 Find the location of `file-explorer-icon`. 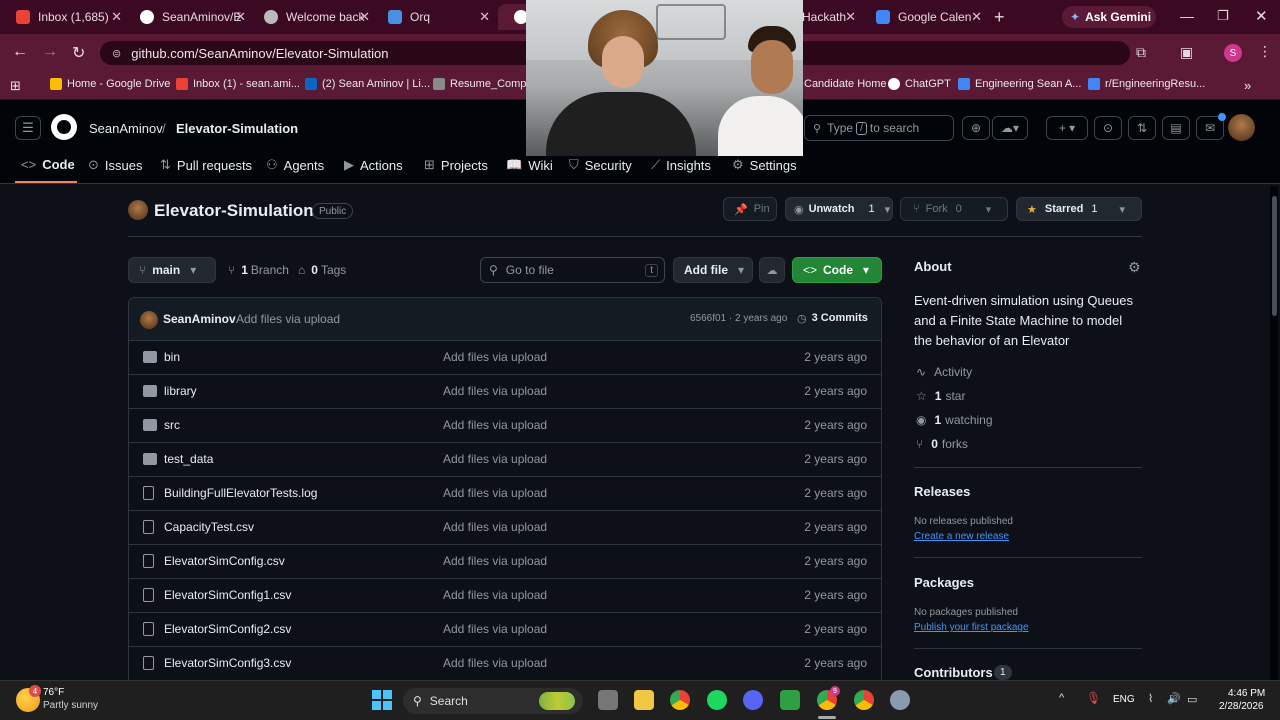

file-explorer-icon is located at coordinates (644, 700).